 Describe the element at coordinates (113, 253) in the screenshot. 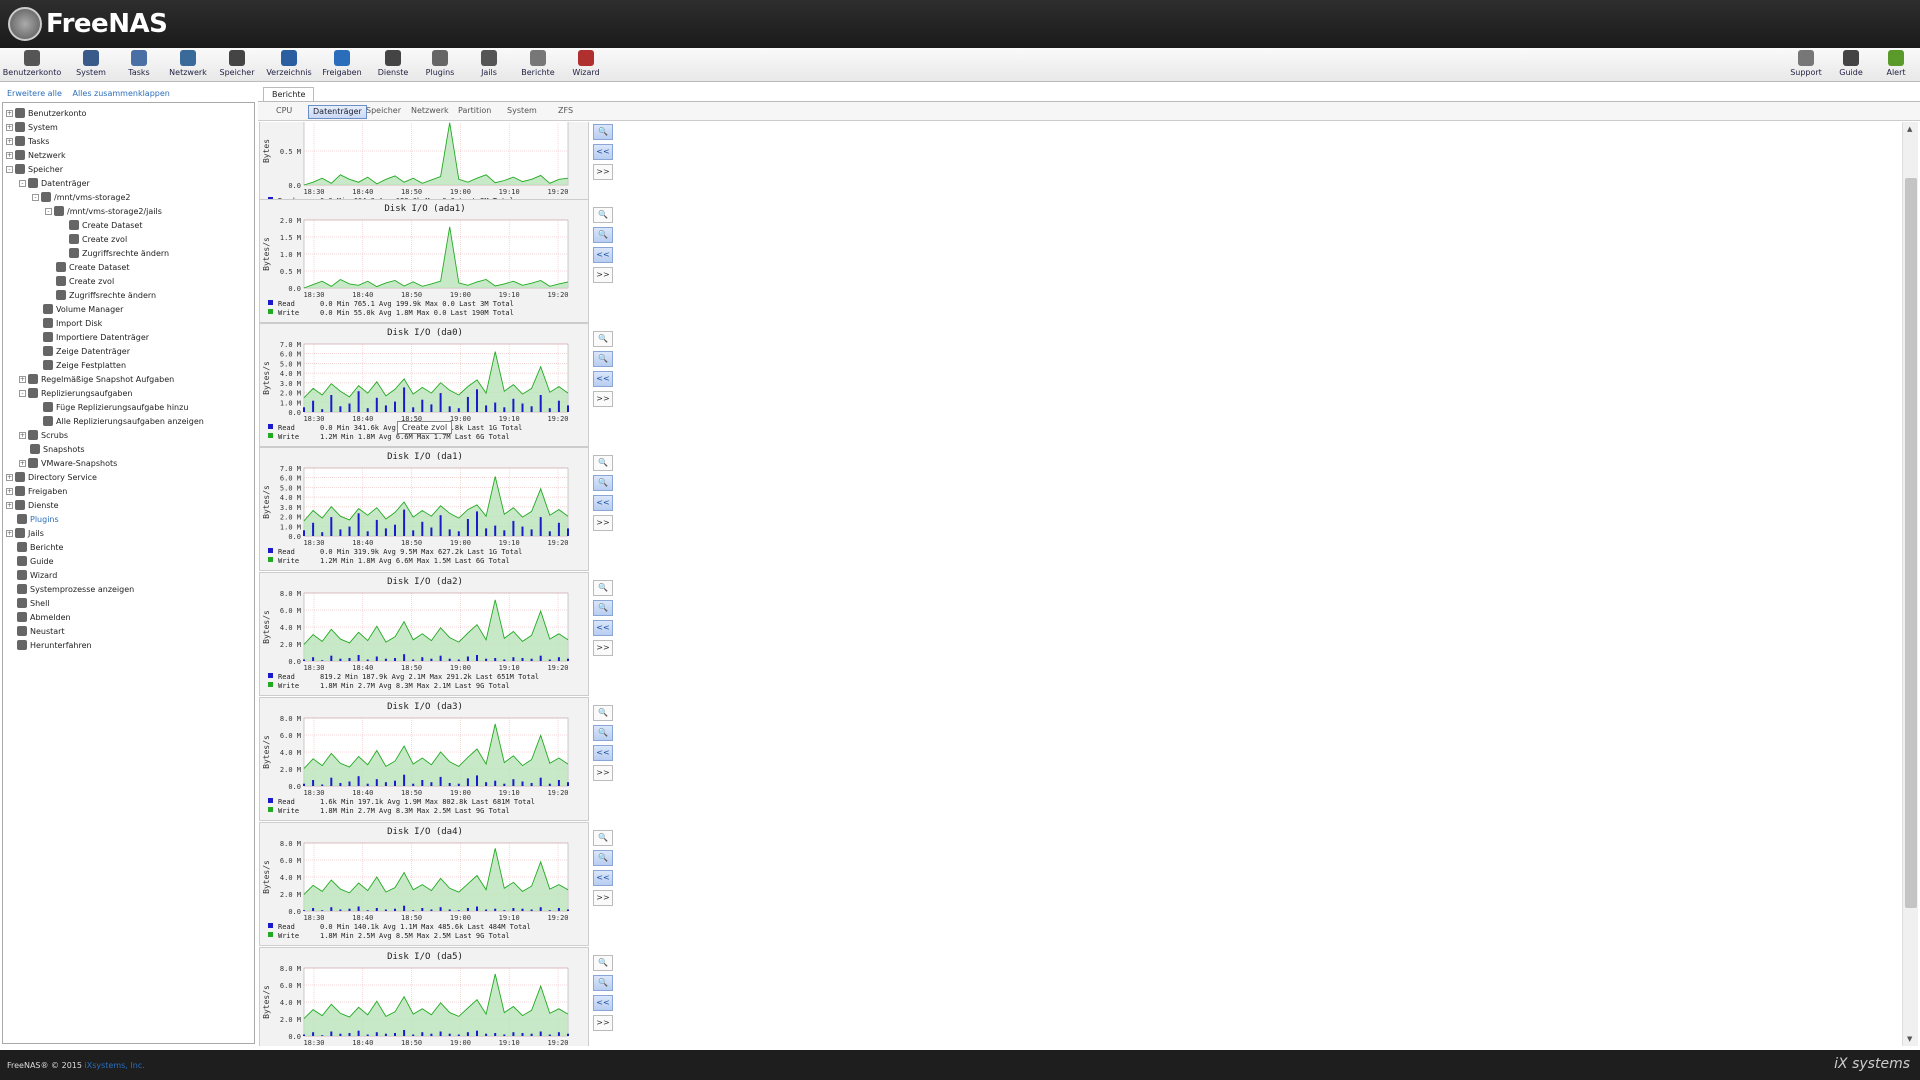

I see `tree-item: Zugriffsrechte ändern` at that location.